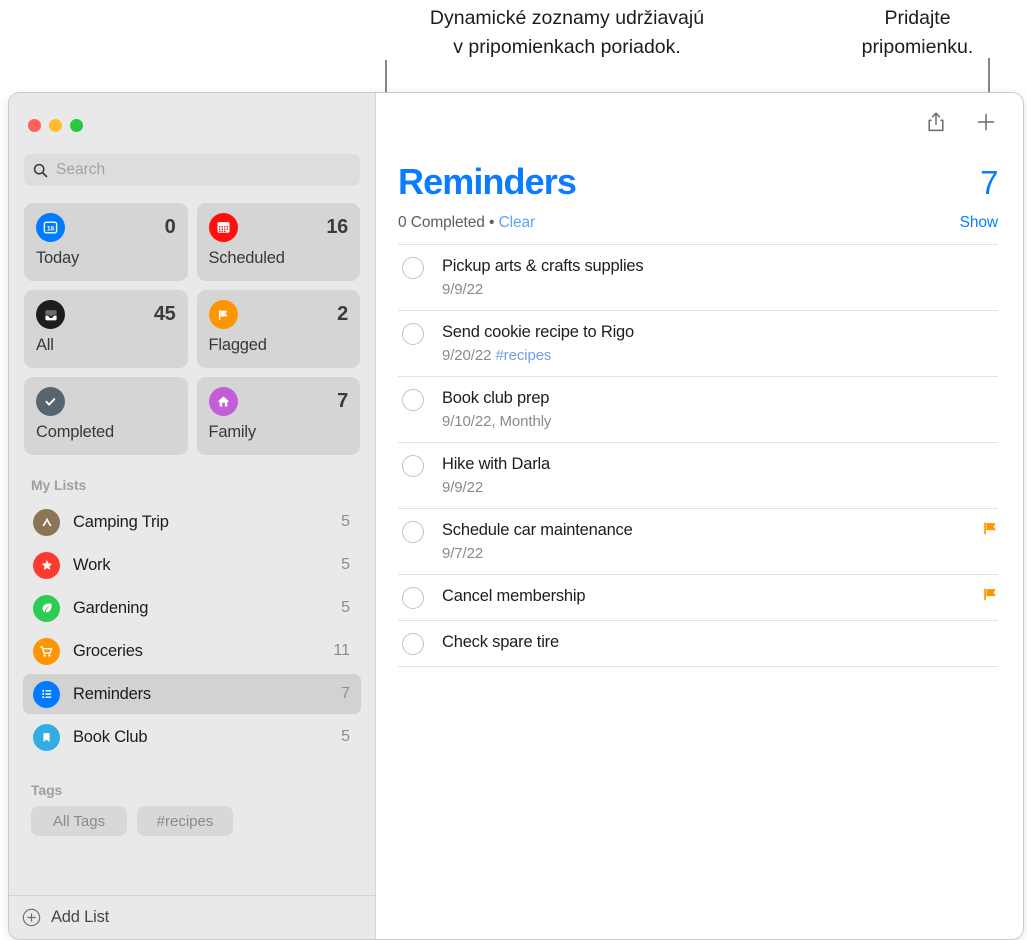  I want to click on sidebar-item-groceries: Groceries 11, so click(192, 651).